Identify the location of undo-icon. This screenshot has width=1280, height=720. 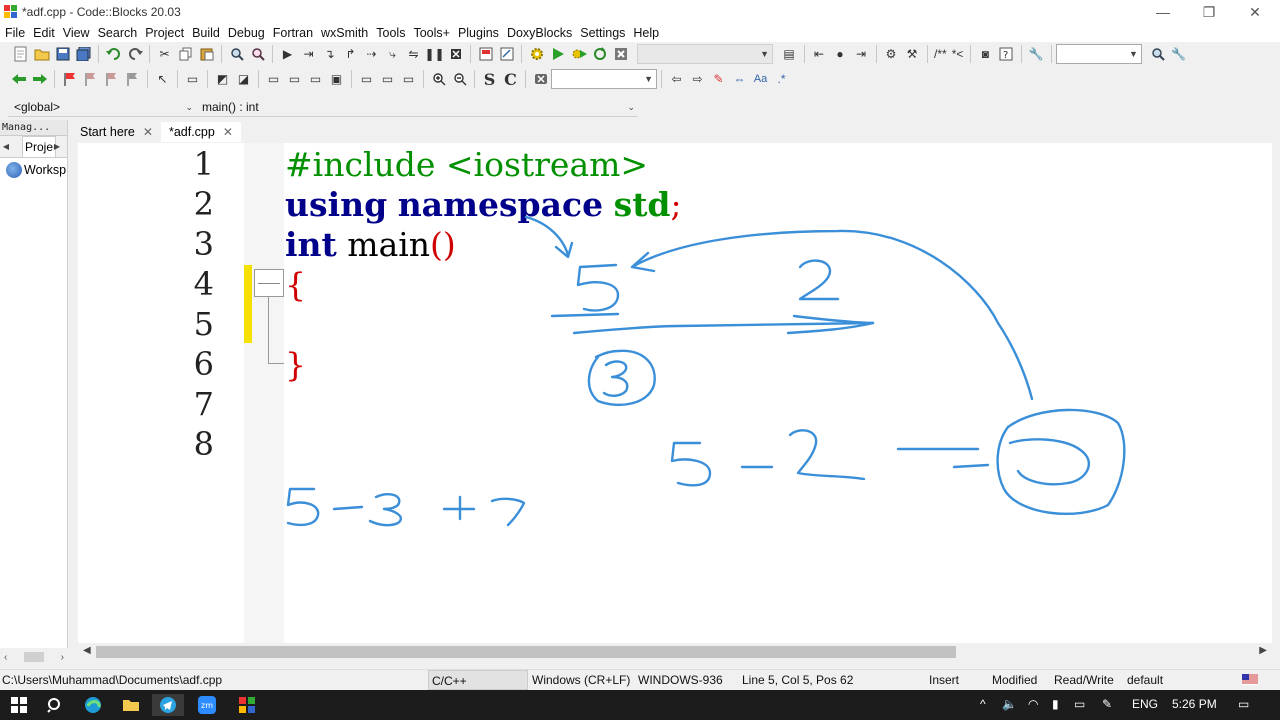
(114, 54).